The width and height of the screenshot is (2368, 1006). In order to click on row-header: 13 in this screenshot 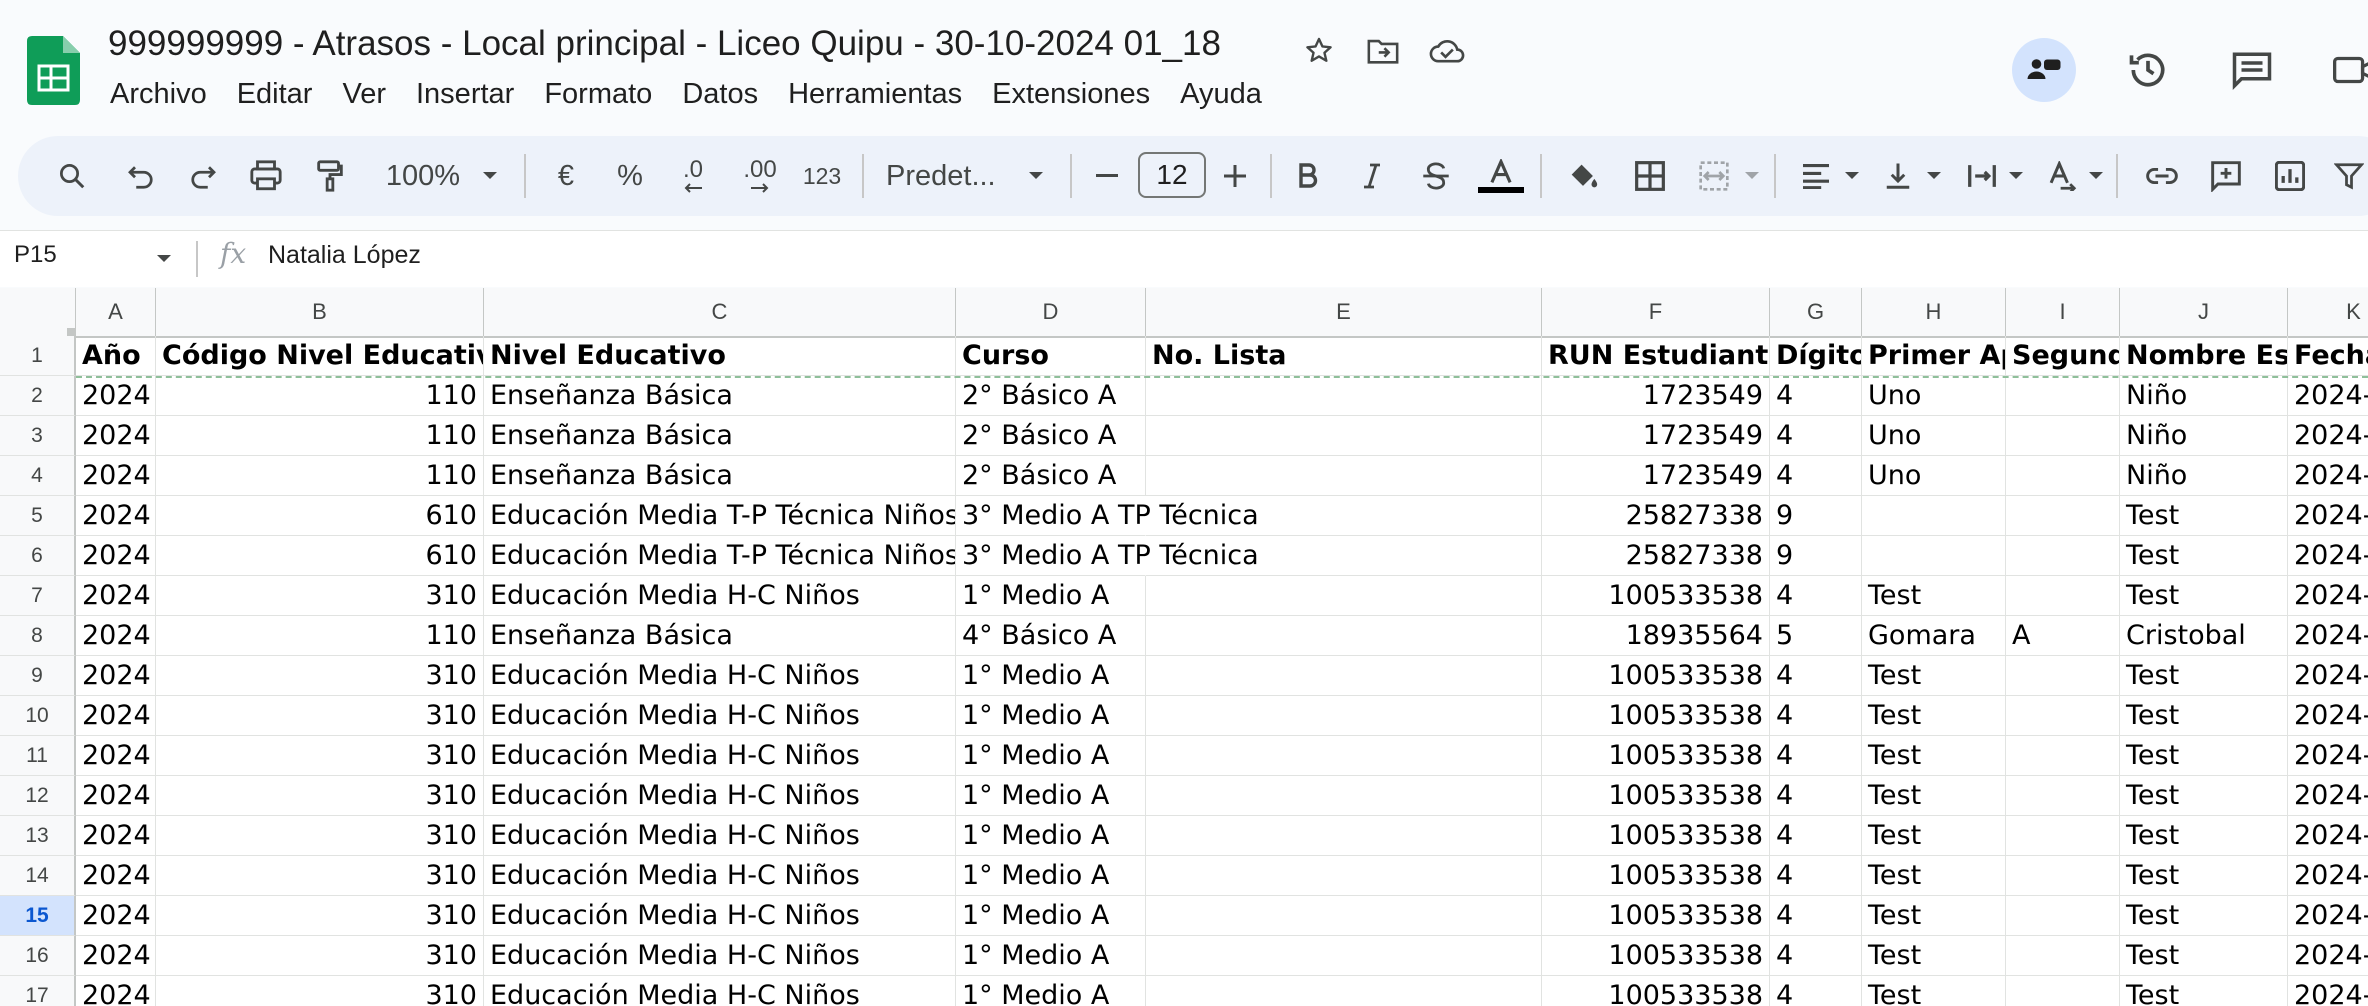, I will do `click(38, 836)`.